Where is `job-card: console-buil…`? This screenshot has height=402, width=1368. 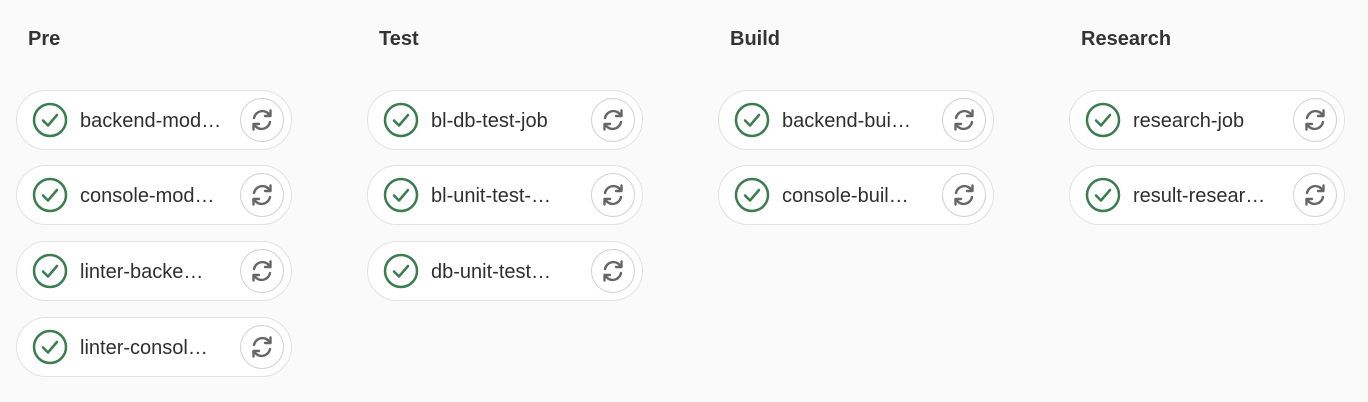
job-card: console-buil… is located at coordinates (856, 195).